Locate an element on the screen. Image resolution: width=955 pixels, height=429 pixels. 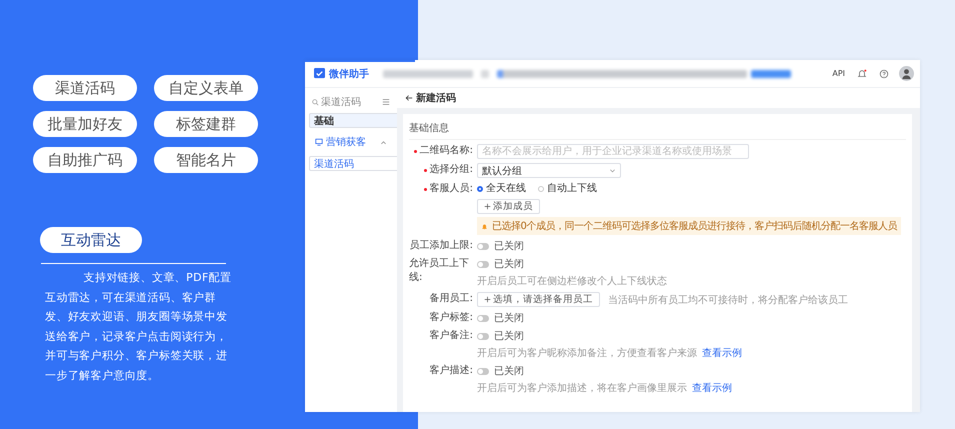
field-label: 选择分组: is located at coordinates (451, 170).